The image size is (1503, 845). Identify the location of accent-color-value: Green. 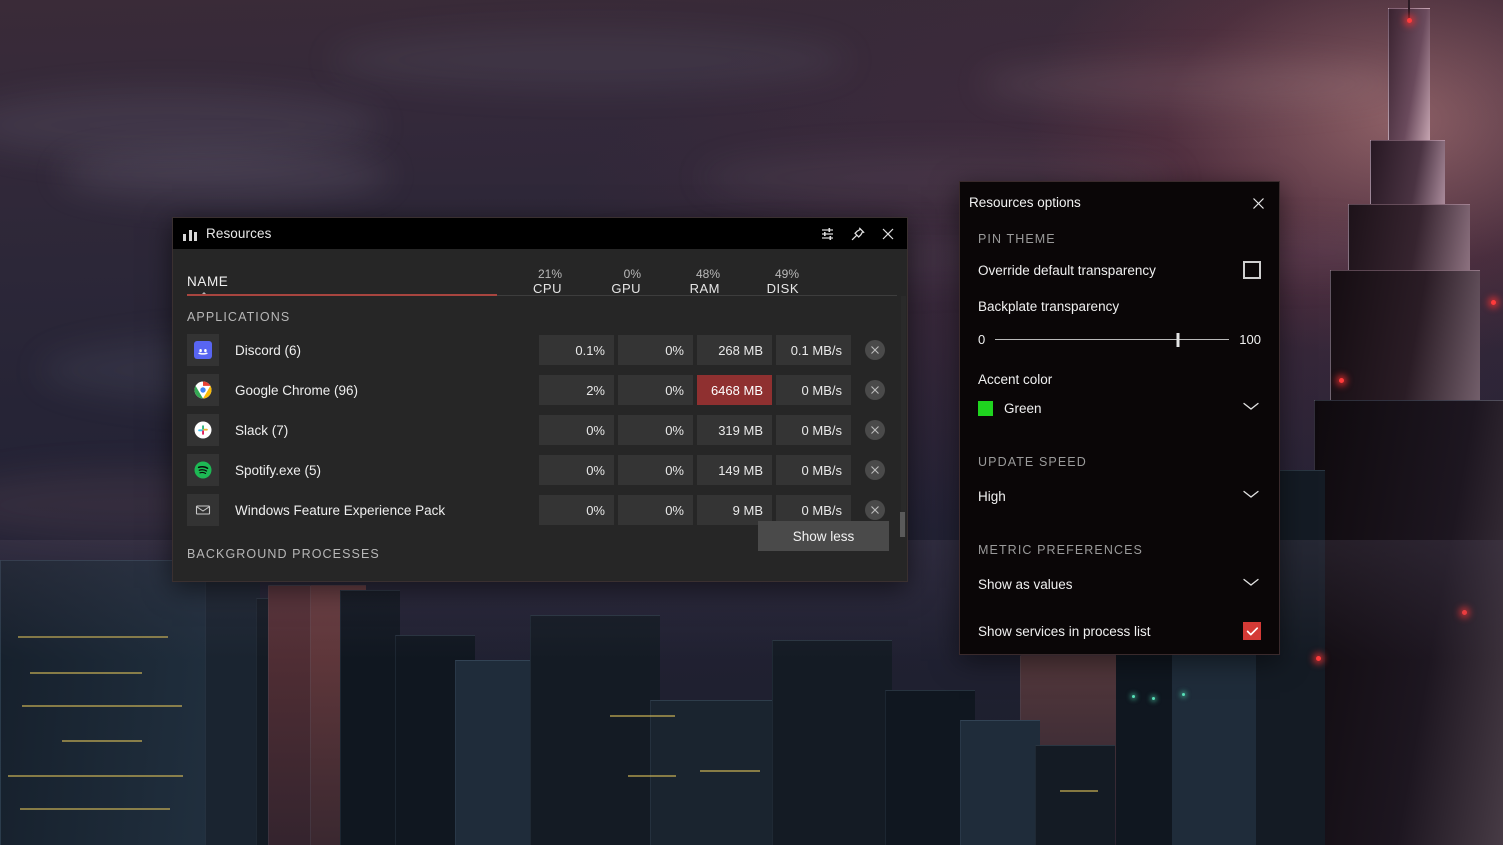
(1023, 408).